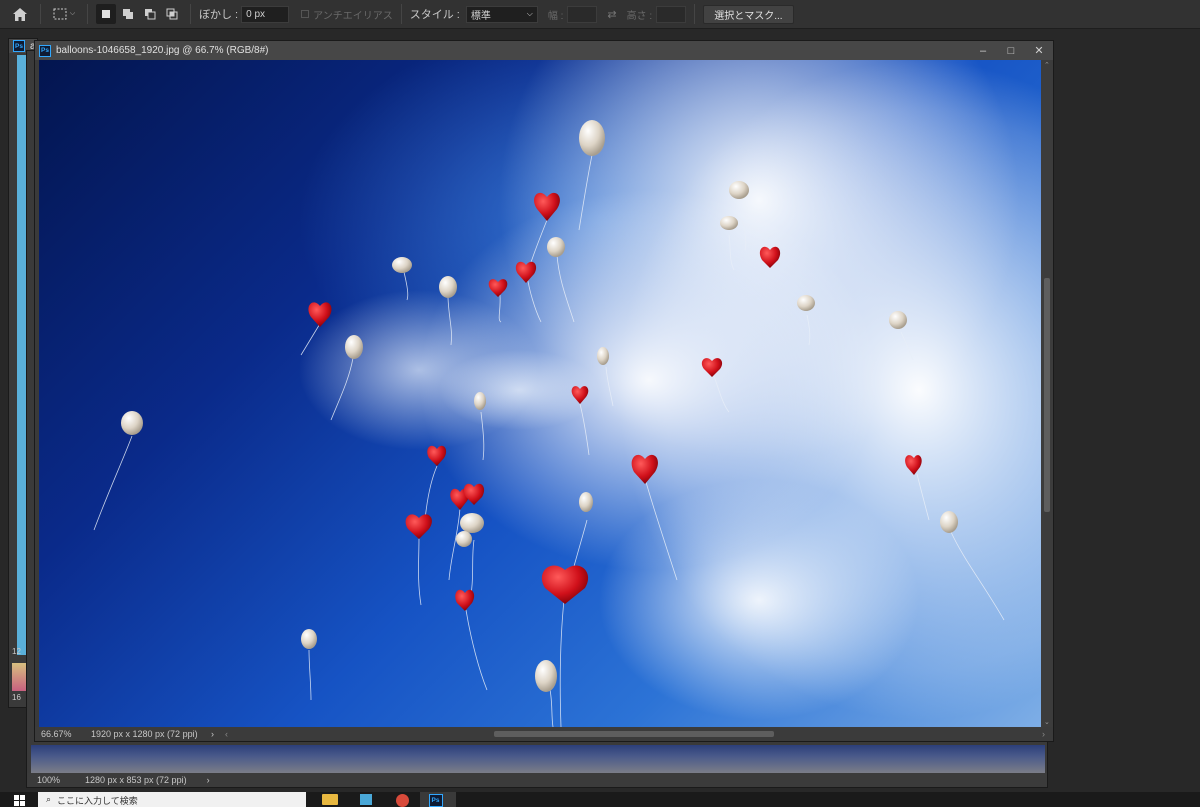  Describe the element at coordinates (537, 780) in the screenshot. I see `background-status-bar: 100% 1280 px x 853 px (72 ppi) ›` at that location.